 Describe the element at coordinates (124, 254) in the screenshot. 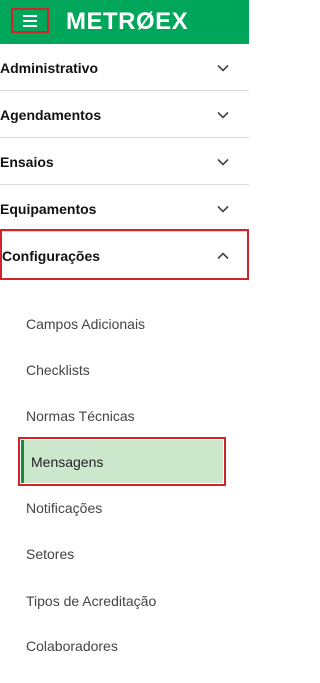

I see `nav-item-configuracoes: Configurações` at that location.